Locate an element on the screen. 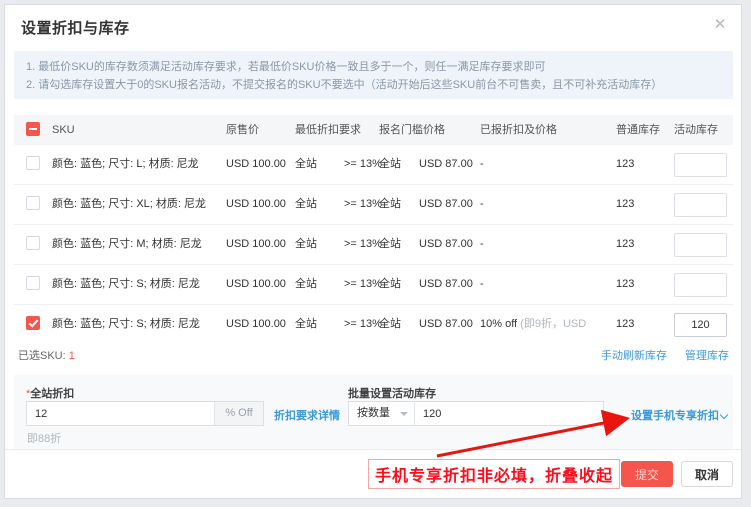 The width and height of the screenshot is (751, 507). discount-hint: 即88折 is located at coordinates (44, 439).